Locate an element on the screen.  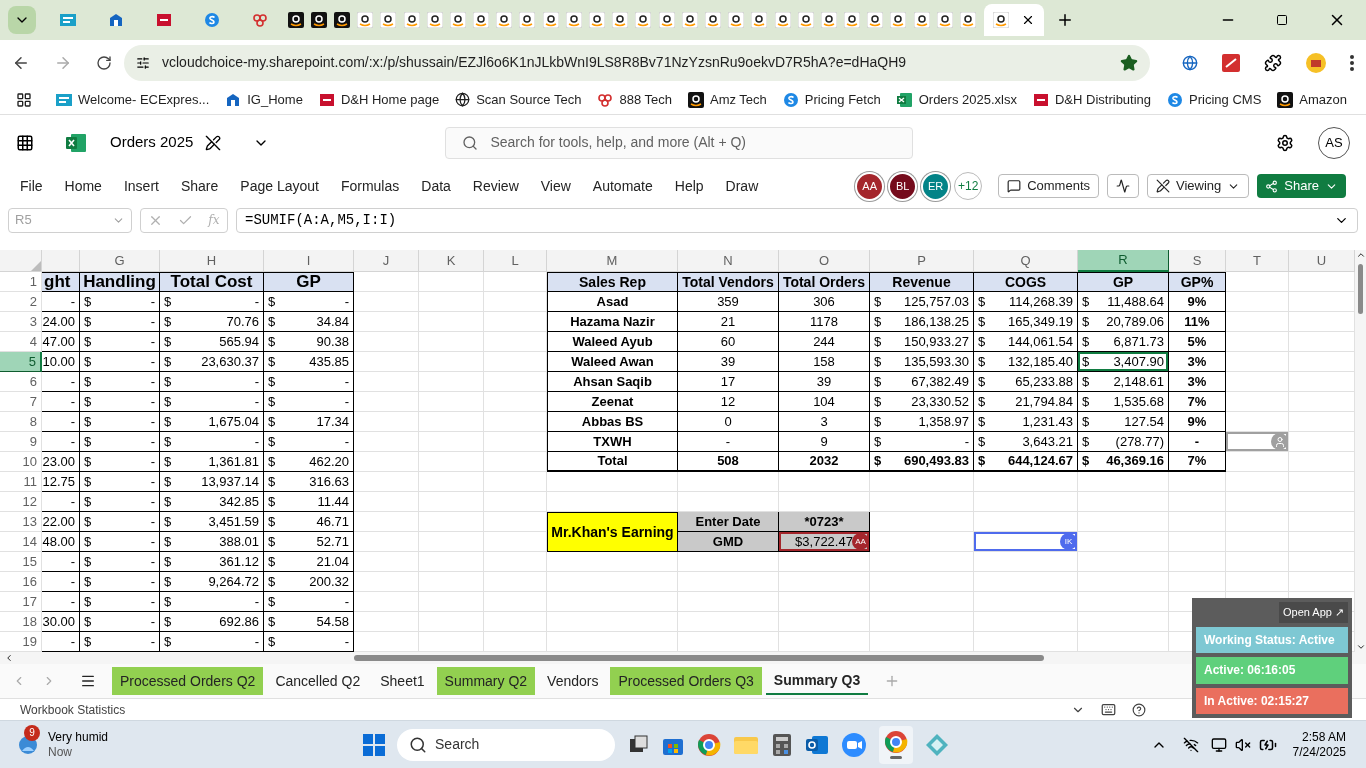
sheet-tab: Vendors is located at coordinates (573, 681).